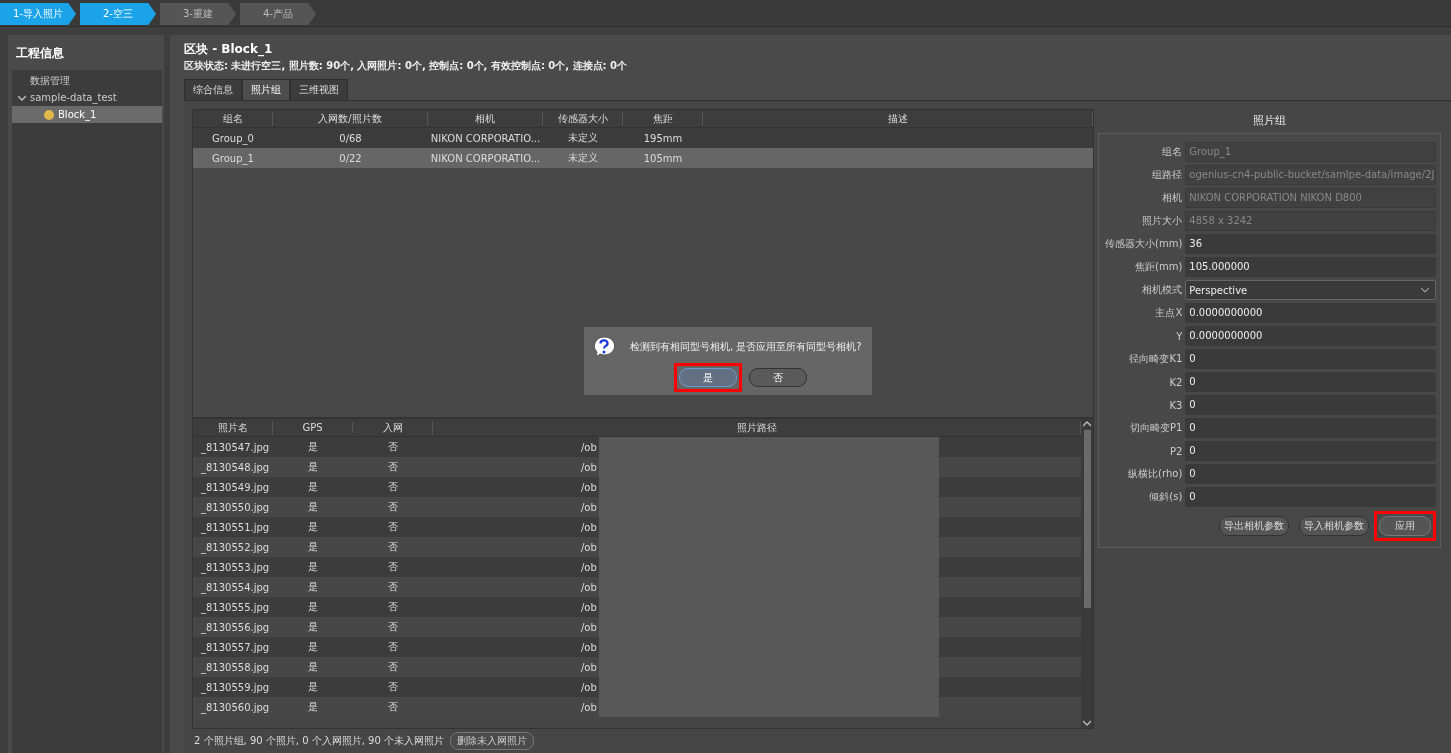  What do you see at coordinates (213, 89) in the screenshot?
I see `tab: 综合信息` at bounding box center [213, 89].